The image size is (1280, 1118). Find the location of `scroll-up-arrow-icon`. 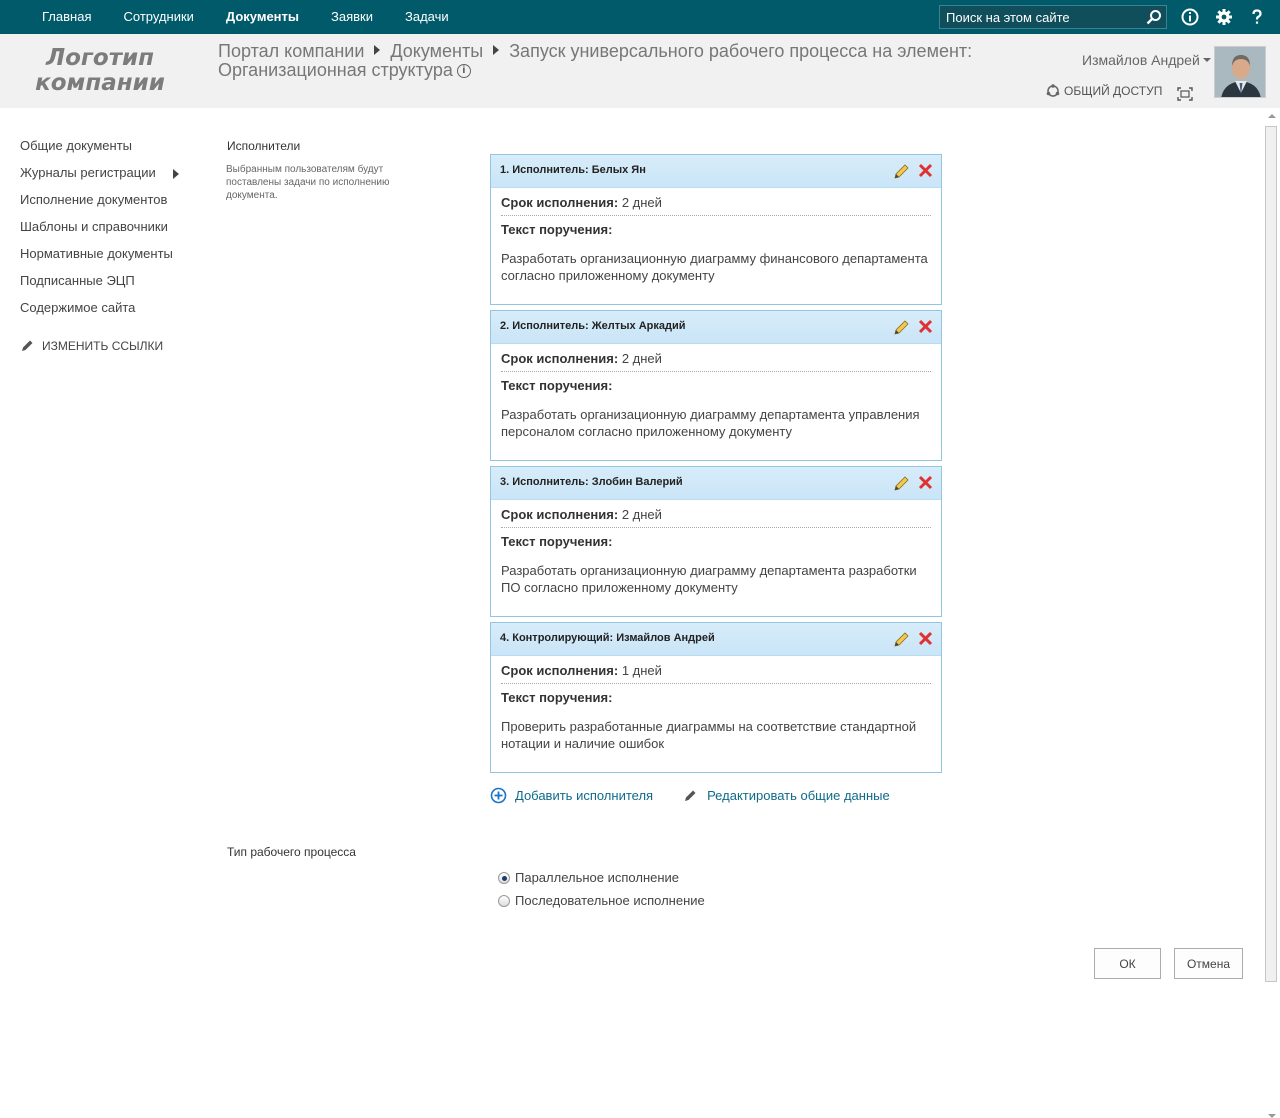

scroll-up-arrow-icon is located at coordinates (1272, 116).